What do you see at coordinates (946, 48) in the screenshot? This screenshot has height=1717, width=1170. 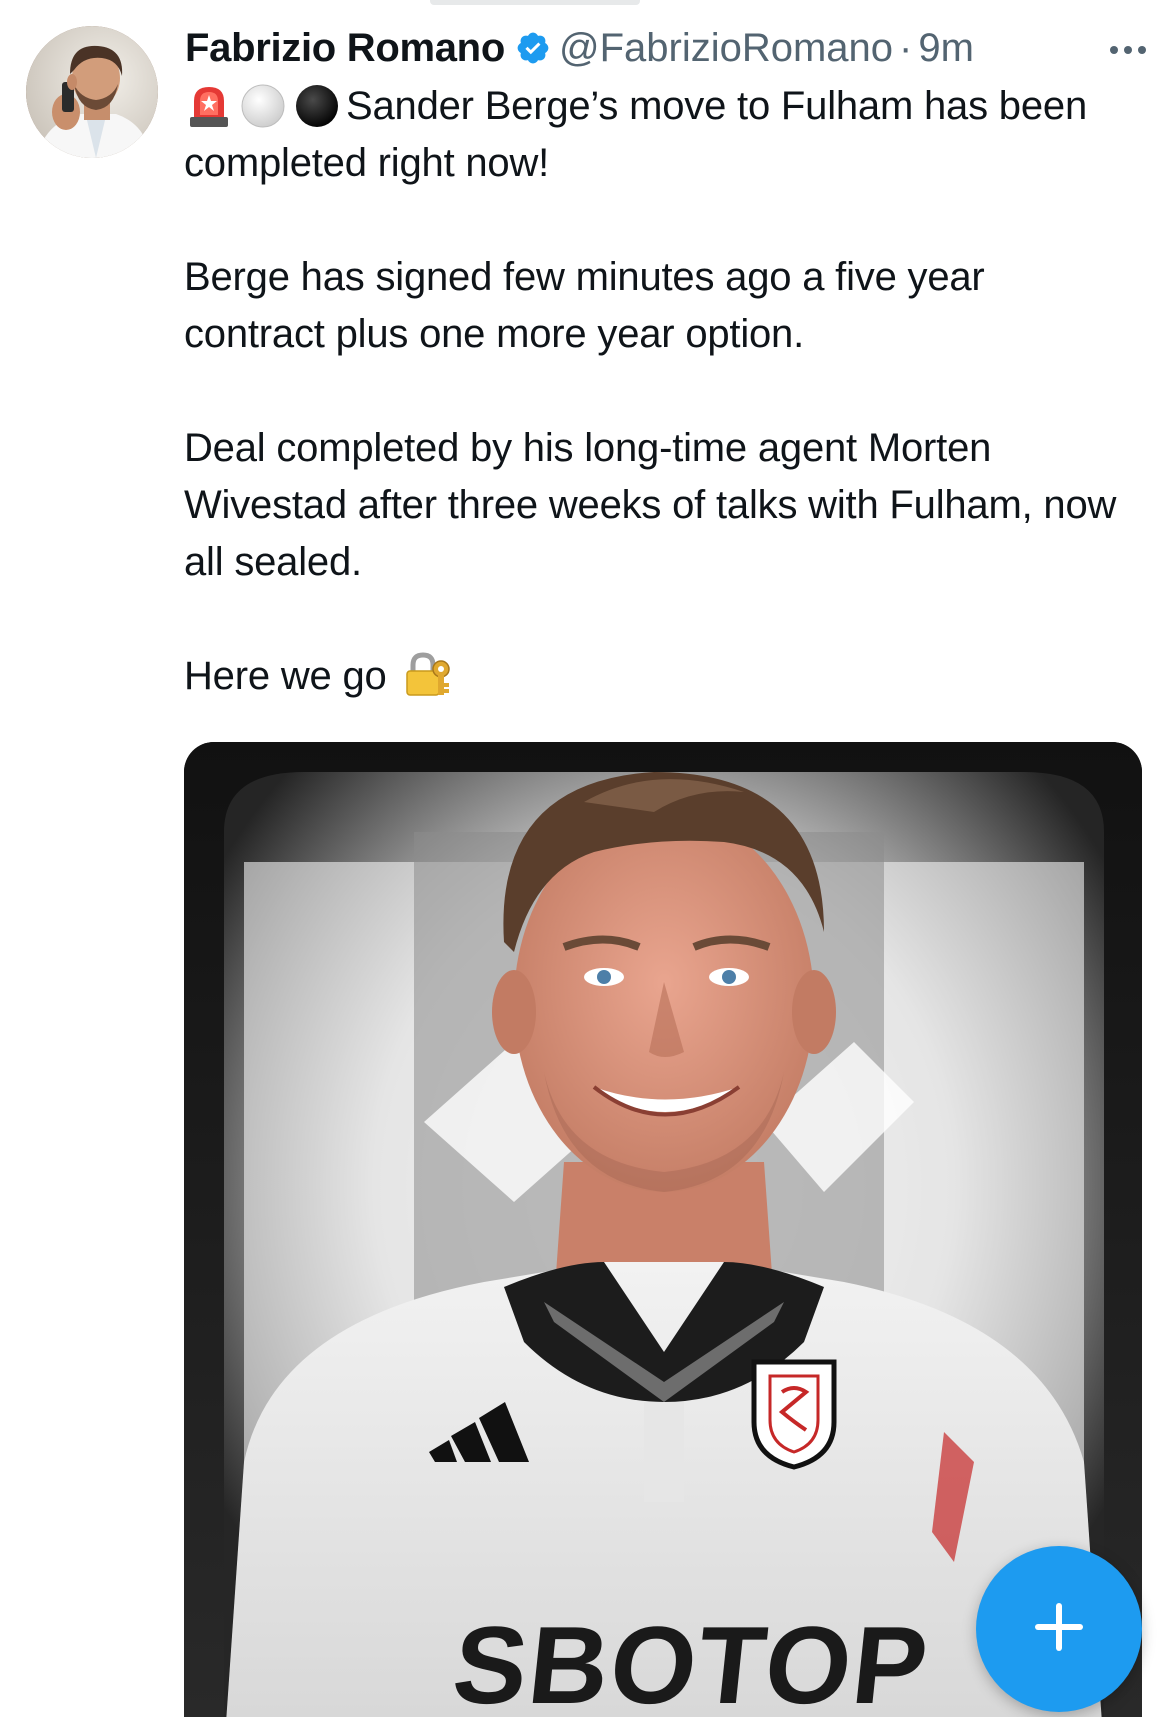 I see `timestamp: 9m` at bounding box center [946, 48].